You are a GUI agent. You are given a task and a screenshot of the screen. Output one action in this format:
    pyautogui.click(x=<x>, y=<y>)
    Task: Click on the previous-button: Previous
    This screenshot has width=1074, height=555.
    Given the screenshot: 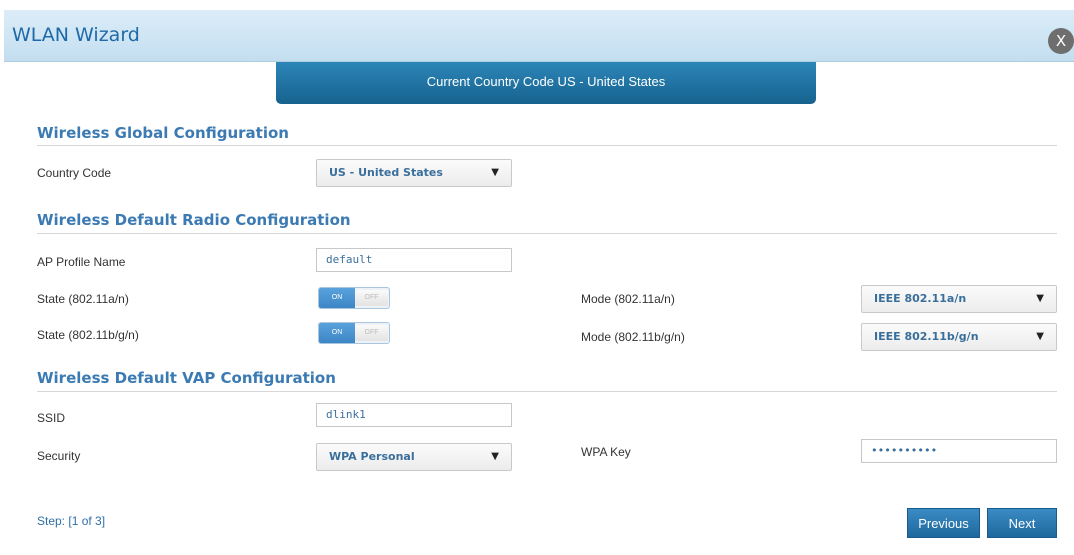 What is the action you would take?
    pyautogui.click(x=943, y=523)
    